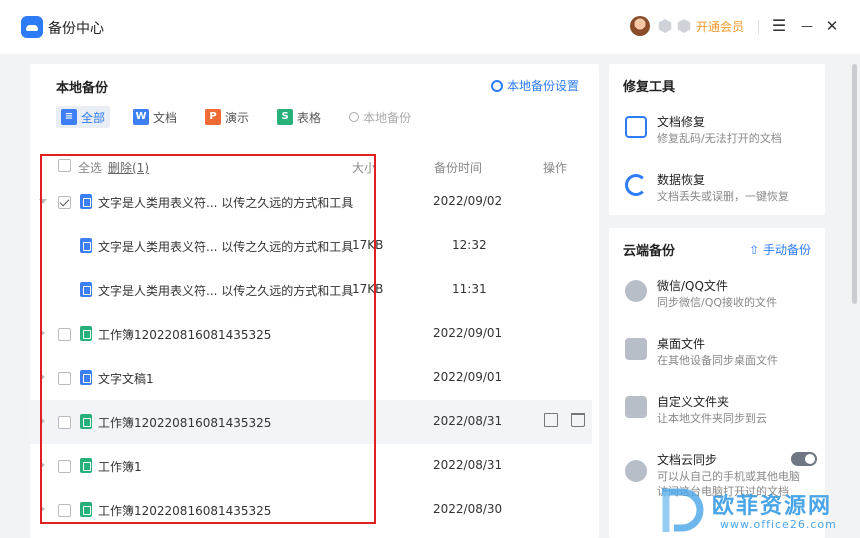 This screenshot has height=538, width=860. I want to click on table-header: 全选 删除(1) 大小 备份时间 操作, so click(314, 166).